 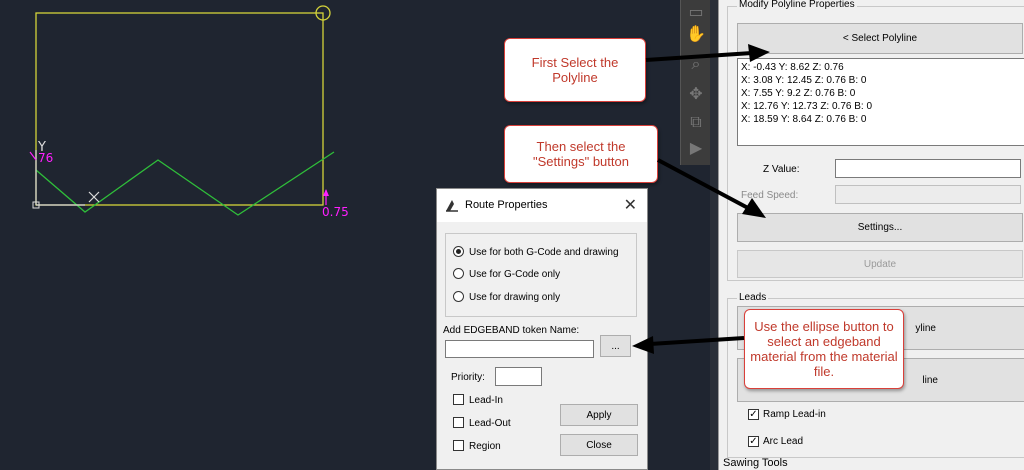 What do you see at coordinates (45, 158) in the screenshot?
I see `dimension-left-label: 76` at bounding box center [45, 158].